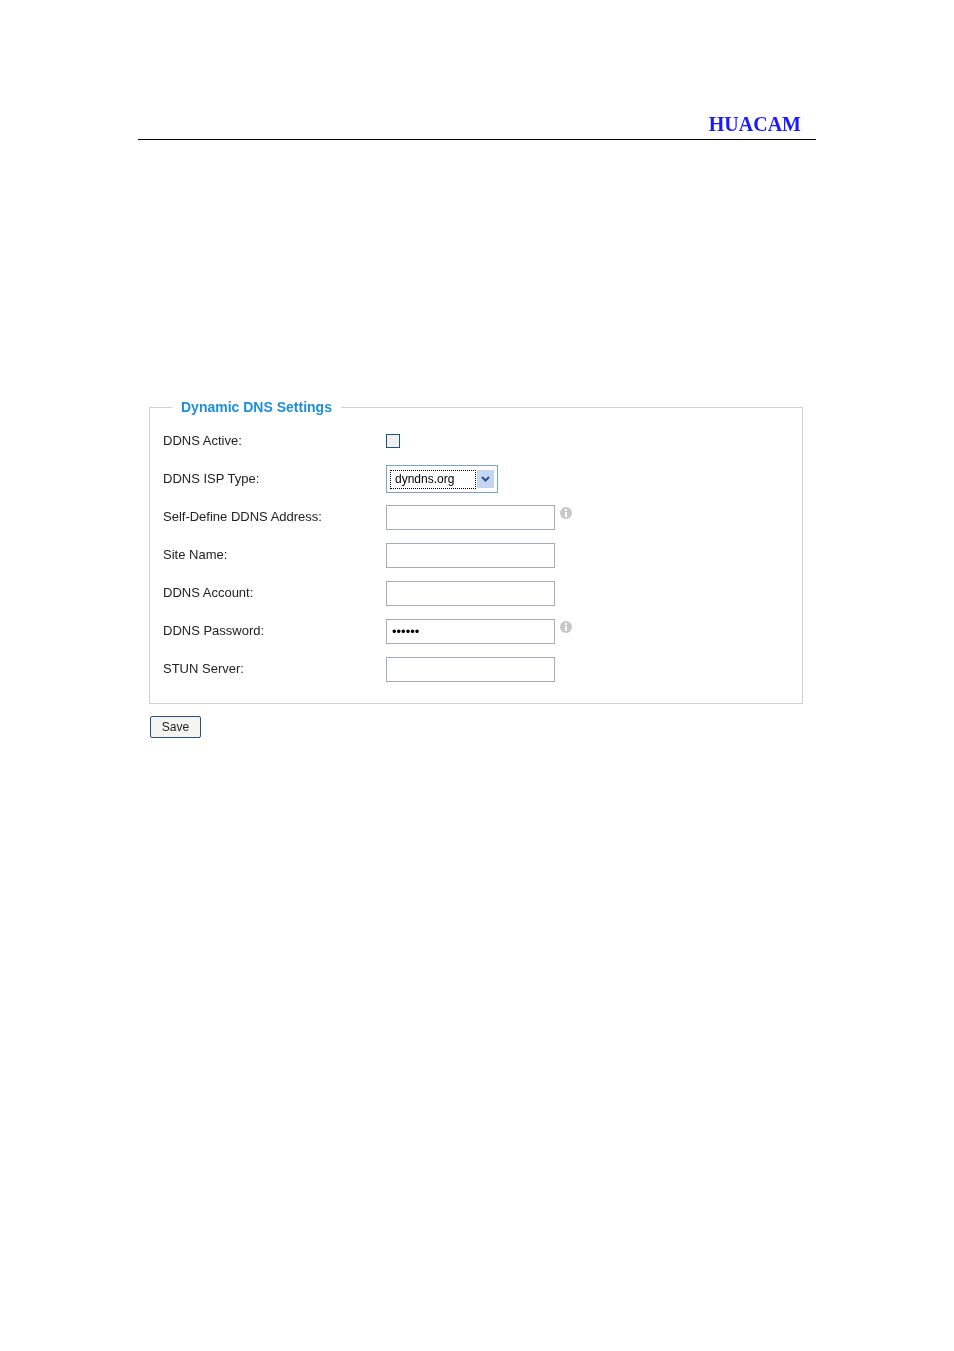  What do you see at coordinates (214, 631) in the screenshot?
I see `field-label: DDNS Password:` at bounding box center [214, 631].